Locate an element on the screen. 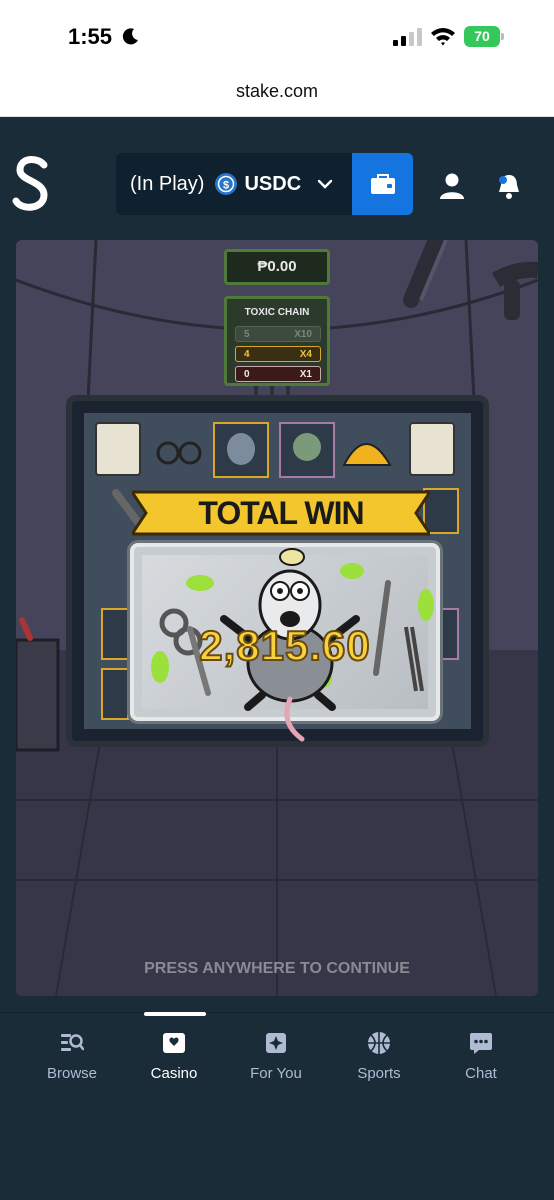 This screenshot has height=1200, width=554. wifi-icon is located at coordinates (443, 37).